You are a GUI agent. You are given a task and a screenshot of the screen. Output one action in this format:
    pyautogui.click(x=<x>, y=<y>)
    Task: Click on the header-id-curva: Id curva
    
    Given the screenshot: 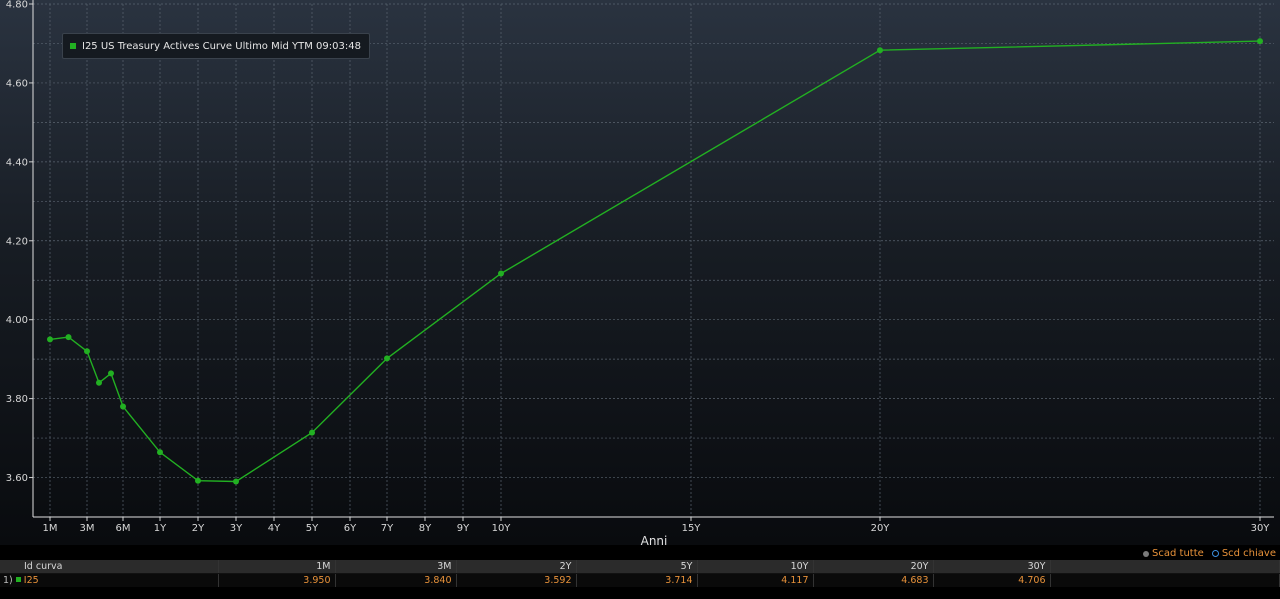 What is the action you would take?
    pyautogui.click(x=109, y=567)
    